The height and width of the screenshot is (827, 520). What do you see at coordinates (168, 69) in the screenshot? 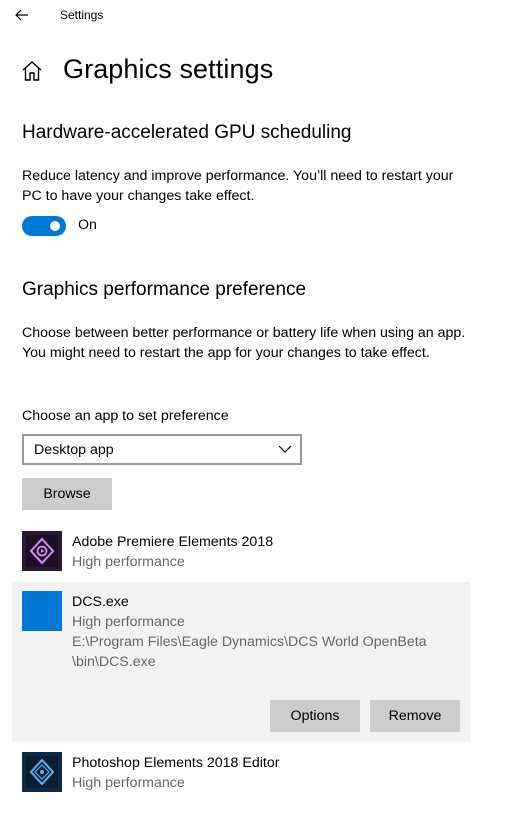
I see `page-title: Graphics settings` at bounding box center [168, 69].